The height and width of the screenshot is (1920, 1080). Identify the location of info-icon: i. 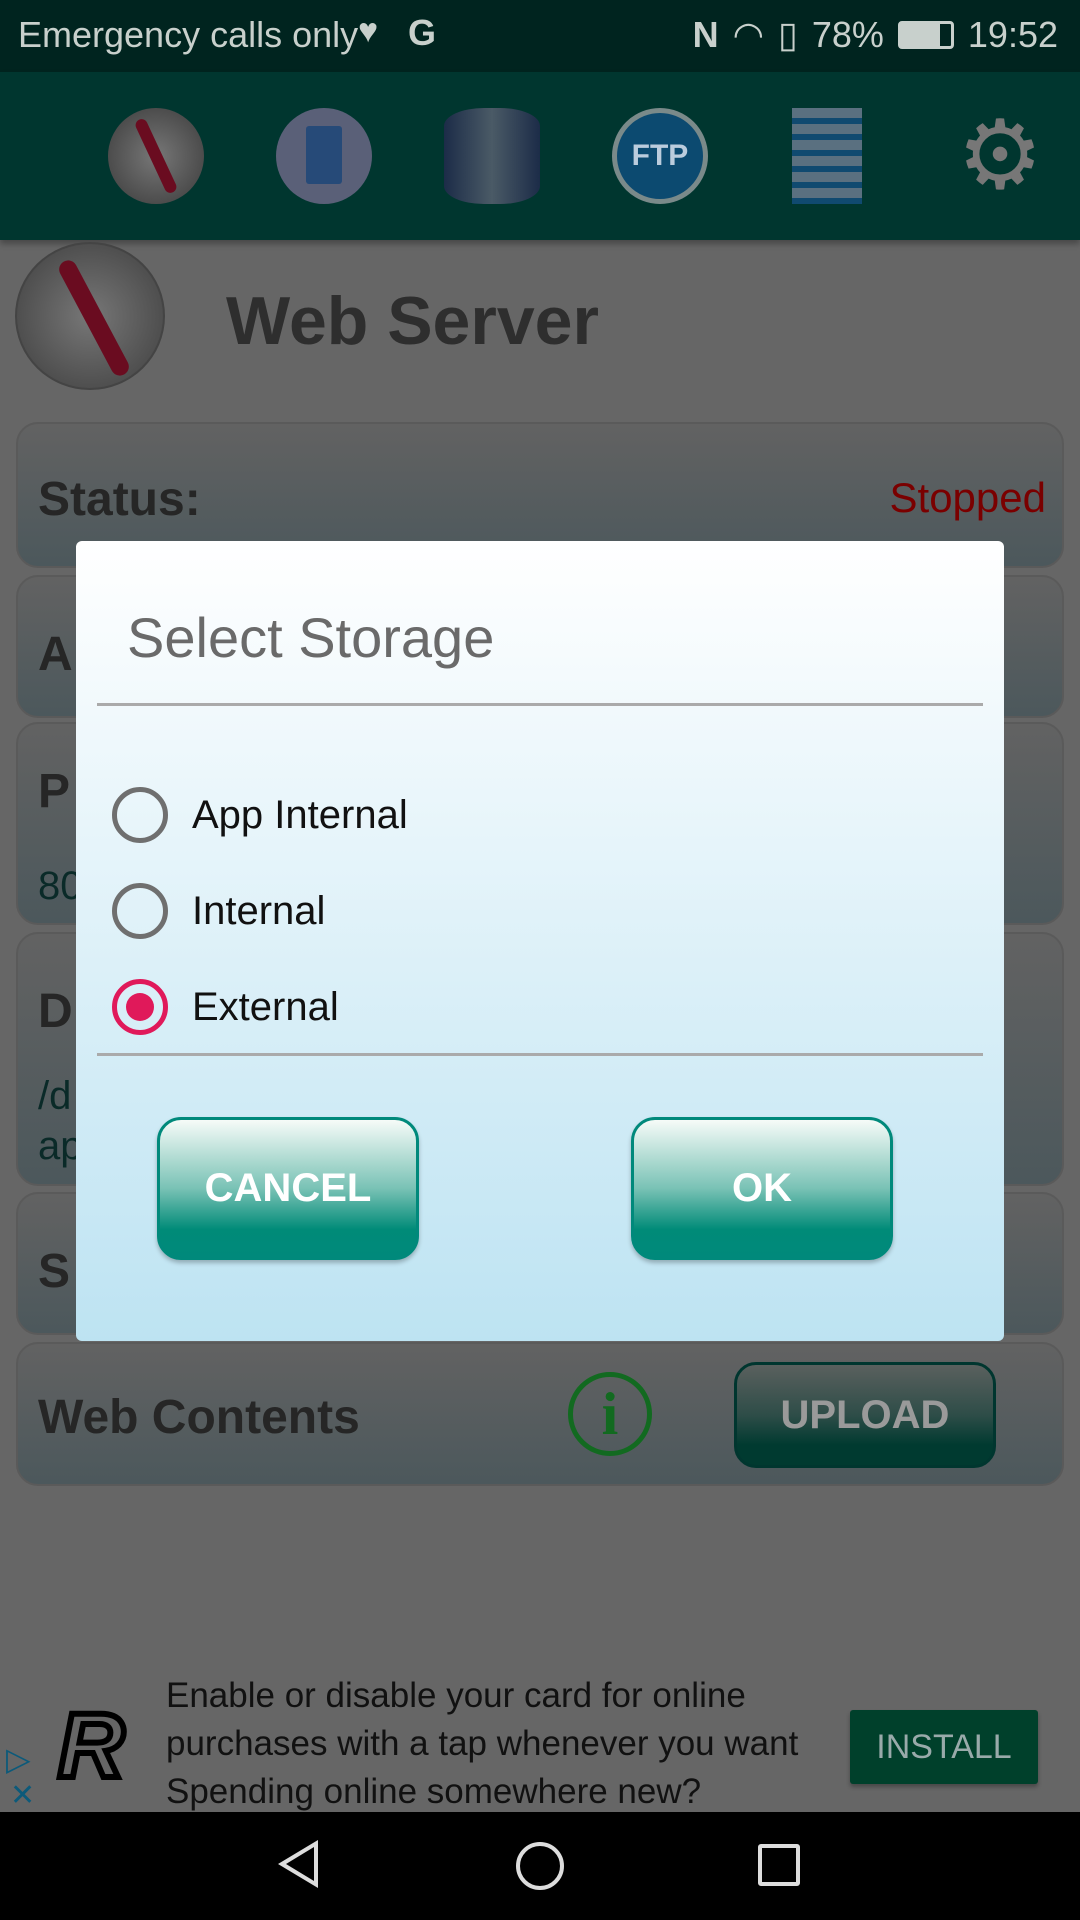
(610, 1414).